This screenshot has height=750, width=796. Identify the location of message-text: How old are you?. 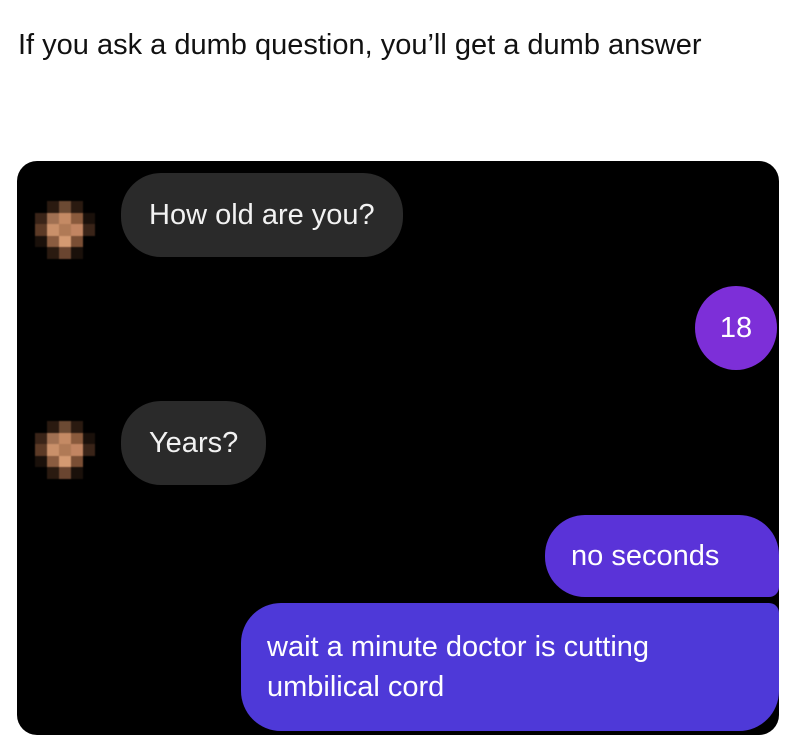
(262, 215).